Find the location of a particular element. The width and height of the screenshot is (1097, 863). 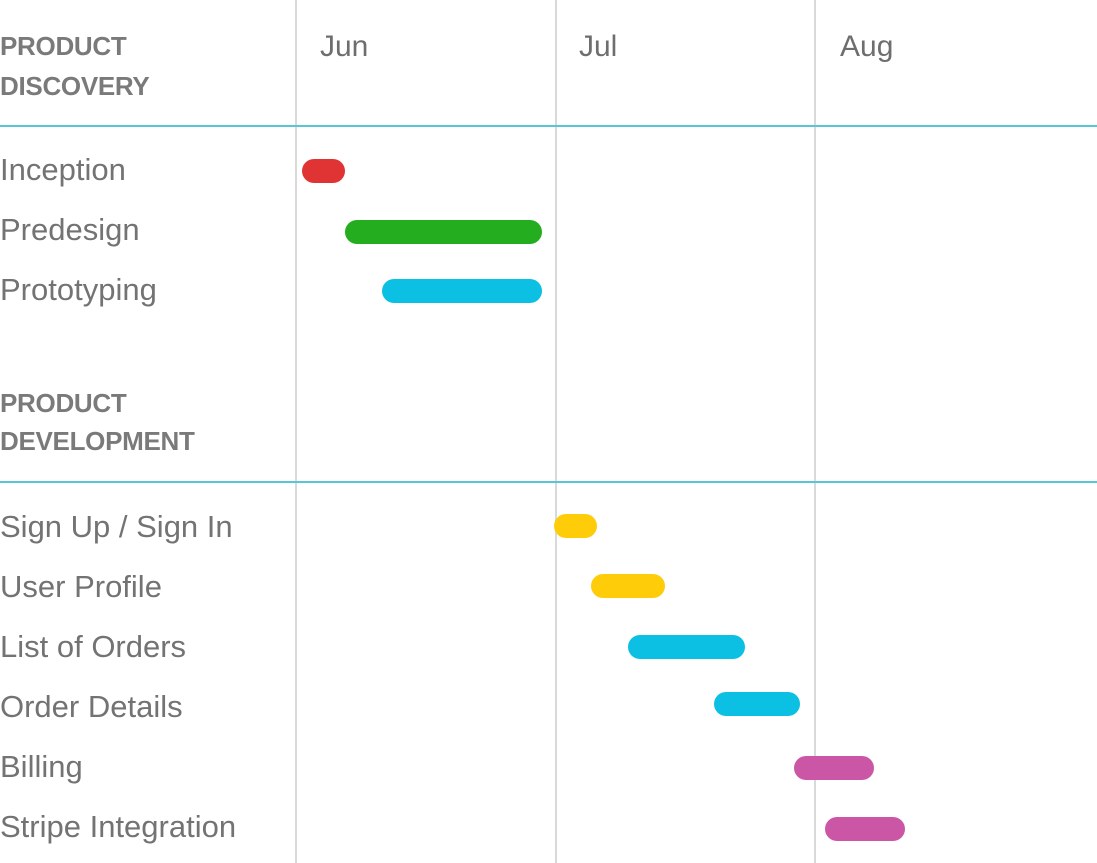

group-title-product-development: PRODUCT DEVELOPMENT is located at coordinates (97, 422).